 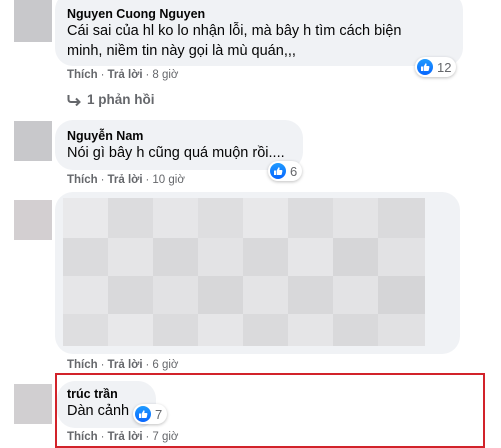 I want to click on comment-time: 6 giờ, so click(x=165, y=365).